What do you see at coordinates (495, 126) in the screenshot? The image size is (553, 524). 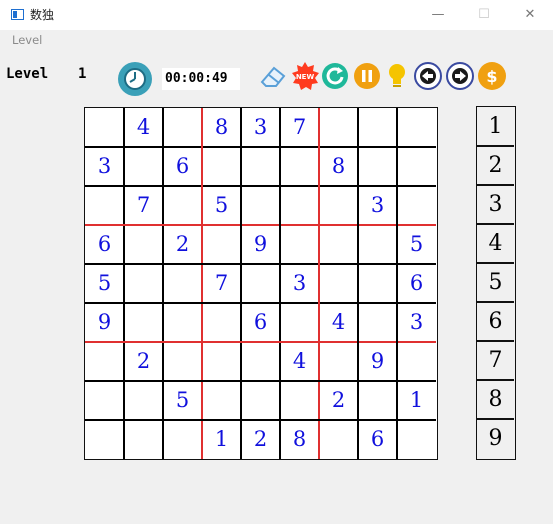 I see `number-button: 1` at bounding box center [495, 126].